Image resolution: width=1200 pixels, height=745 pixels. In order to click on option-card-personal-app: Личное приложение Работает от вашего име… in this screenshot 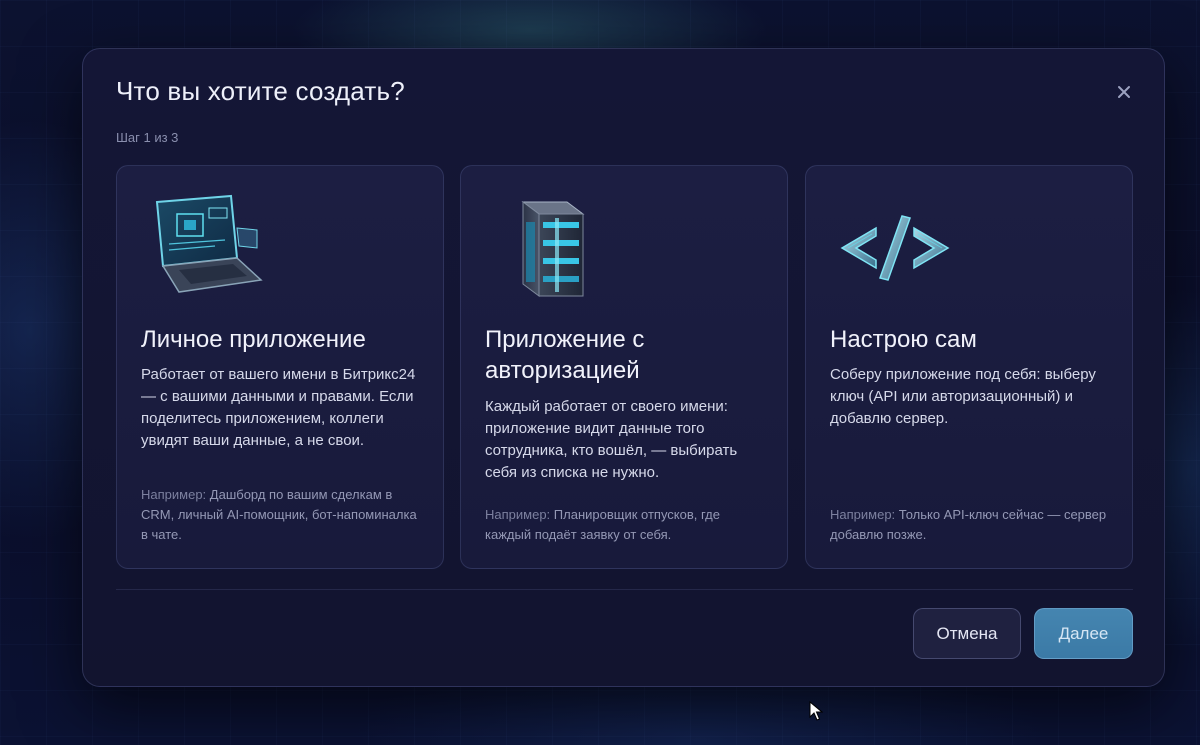, I will do `click(280, 367)`.